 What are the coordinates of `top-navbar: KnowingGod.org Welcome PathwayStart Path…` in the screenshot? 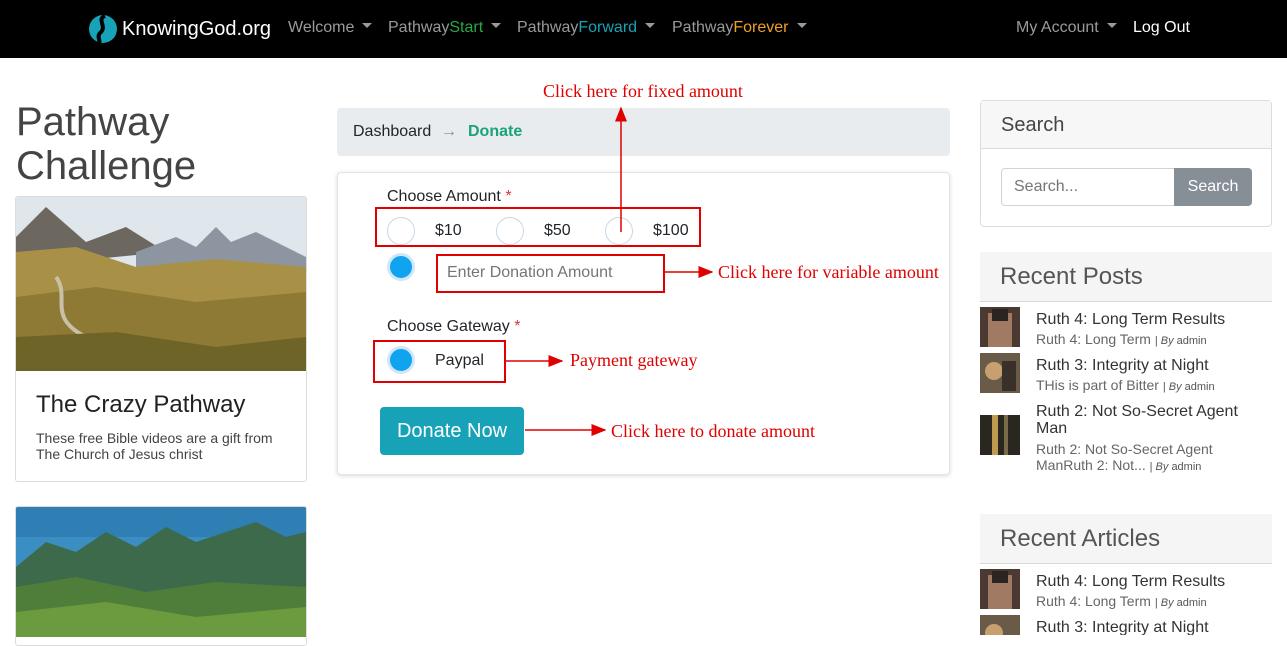 It's located at (643, 29).